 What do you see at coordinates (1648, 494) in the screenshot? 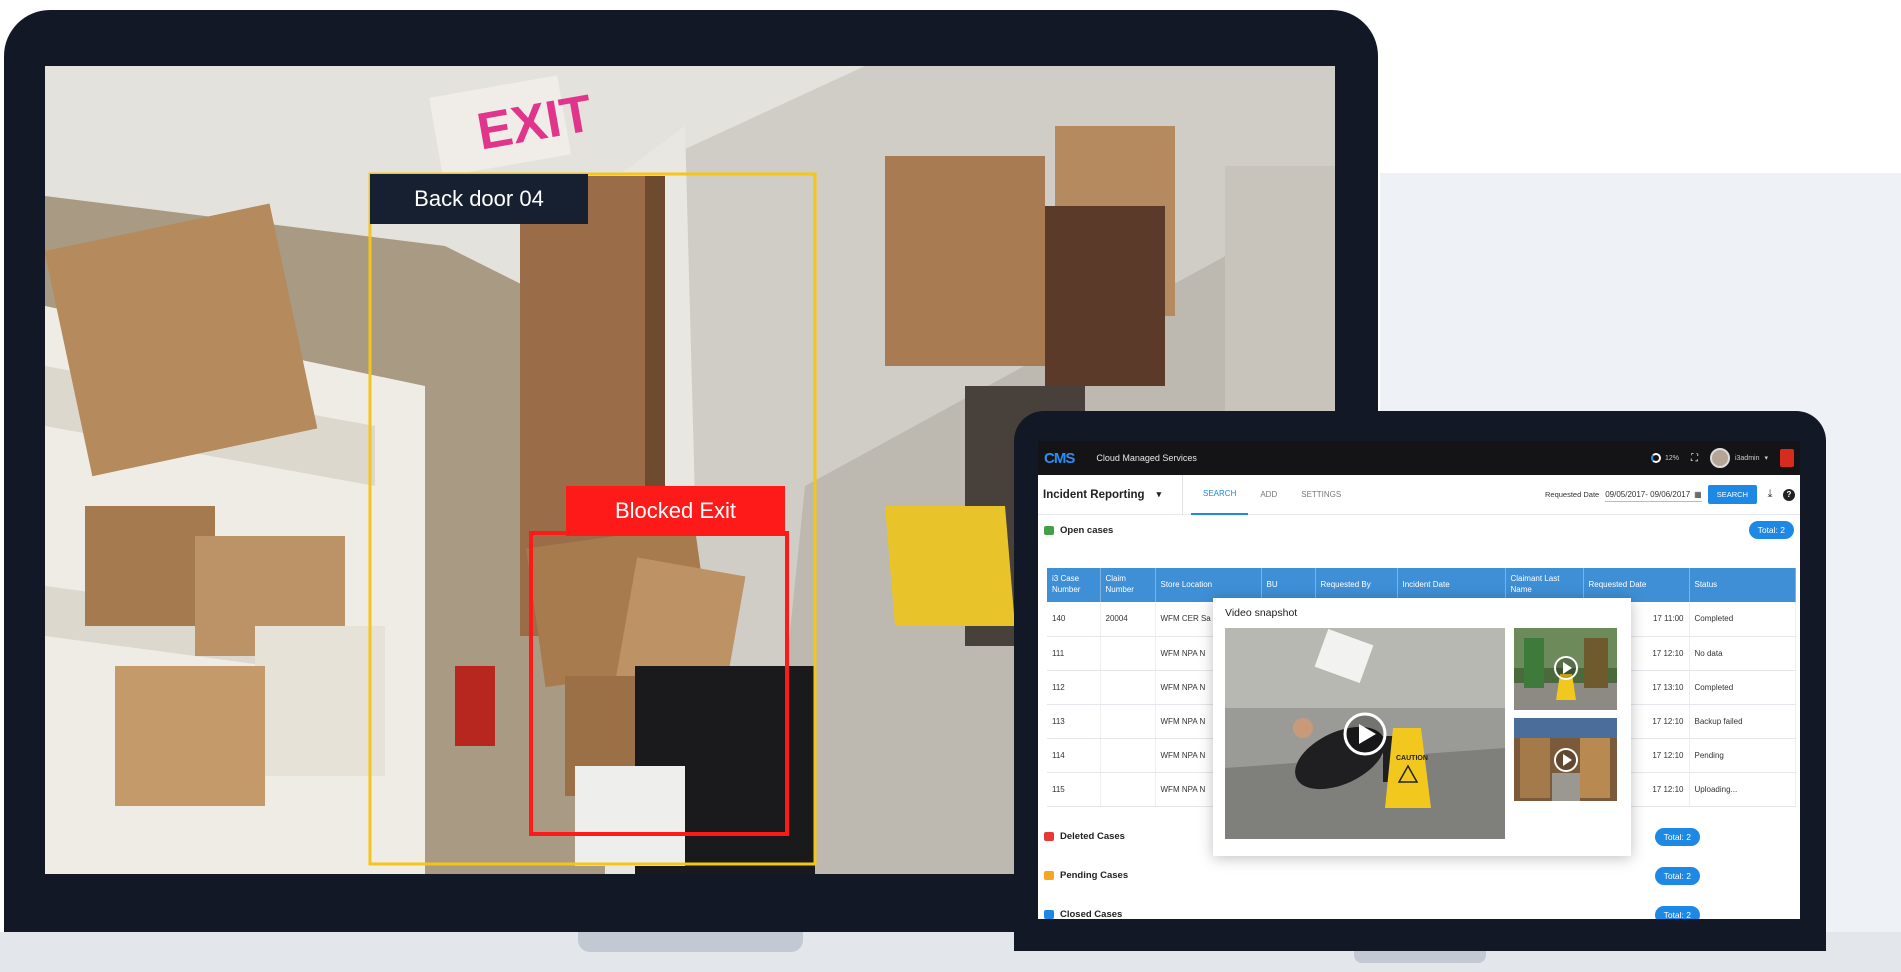
I see `date-range-value: 09/05/2017- 09/06/2017` at bounding box center [1648, 494].